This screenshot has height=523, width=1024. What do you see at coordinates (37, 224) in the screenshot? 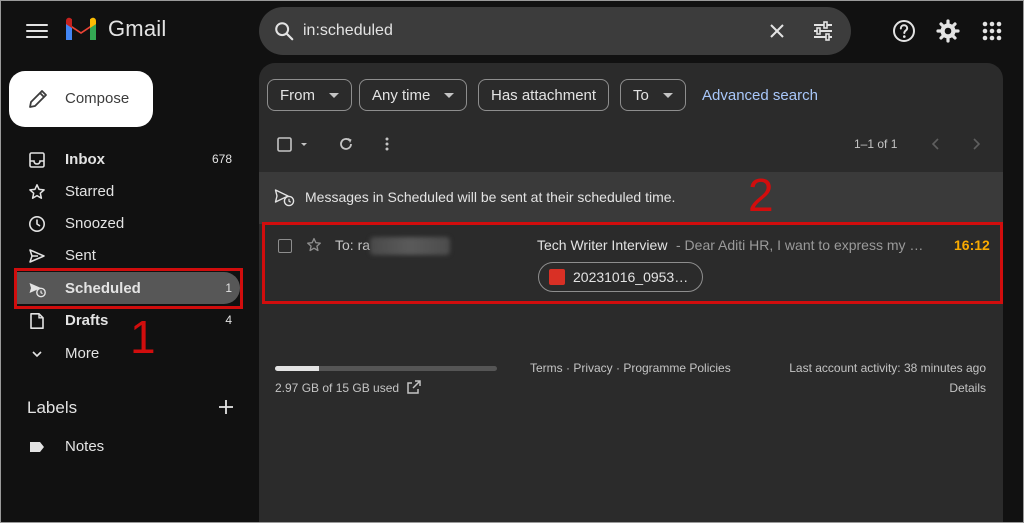
I see `clock-icon` at bounding box center [37, 224].